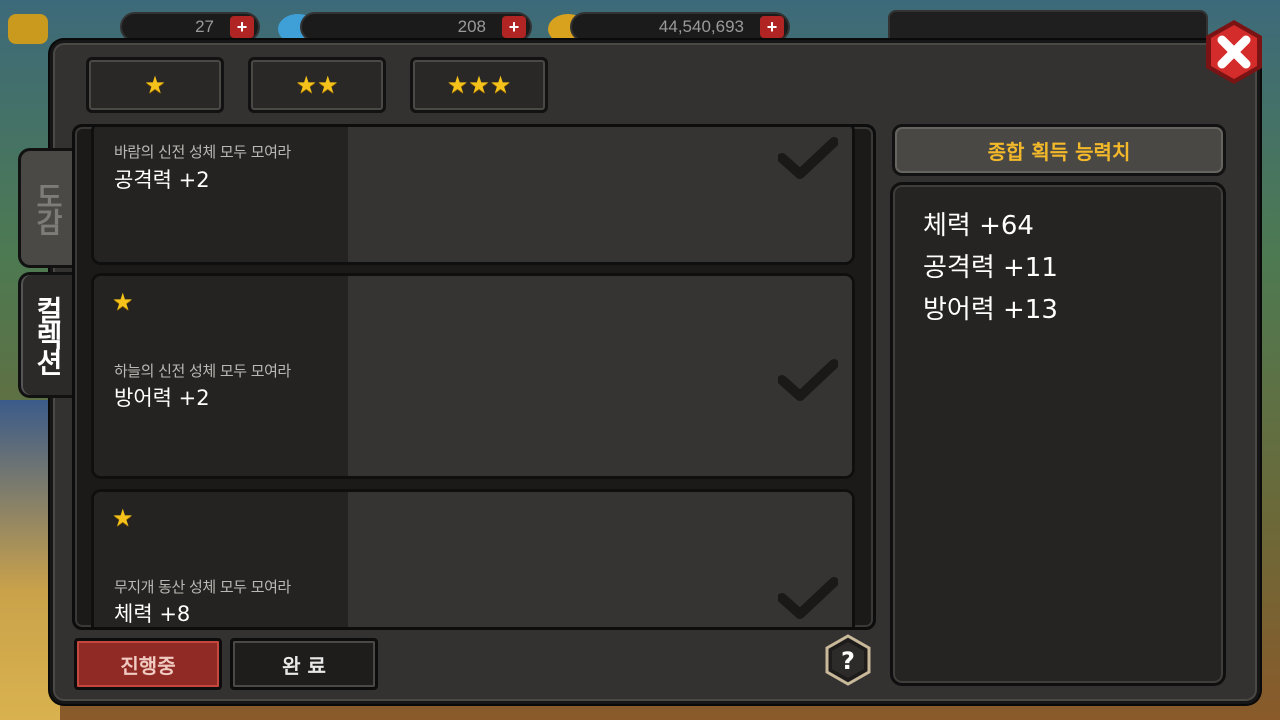 This screenshot has width=1280, height=720. What do you see at coordinates (162, 398) in the screenshot?
I see `card-stat: 방어력 +2` at bounding box center [162, 398].